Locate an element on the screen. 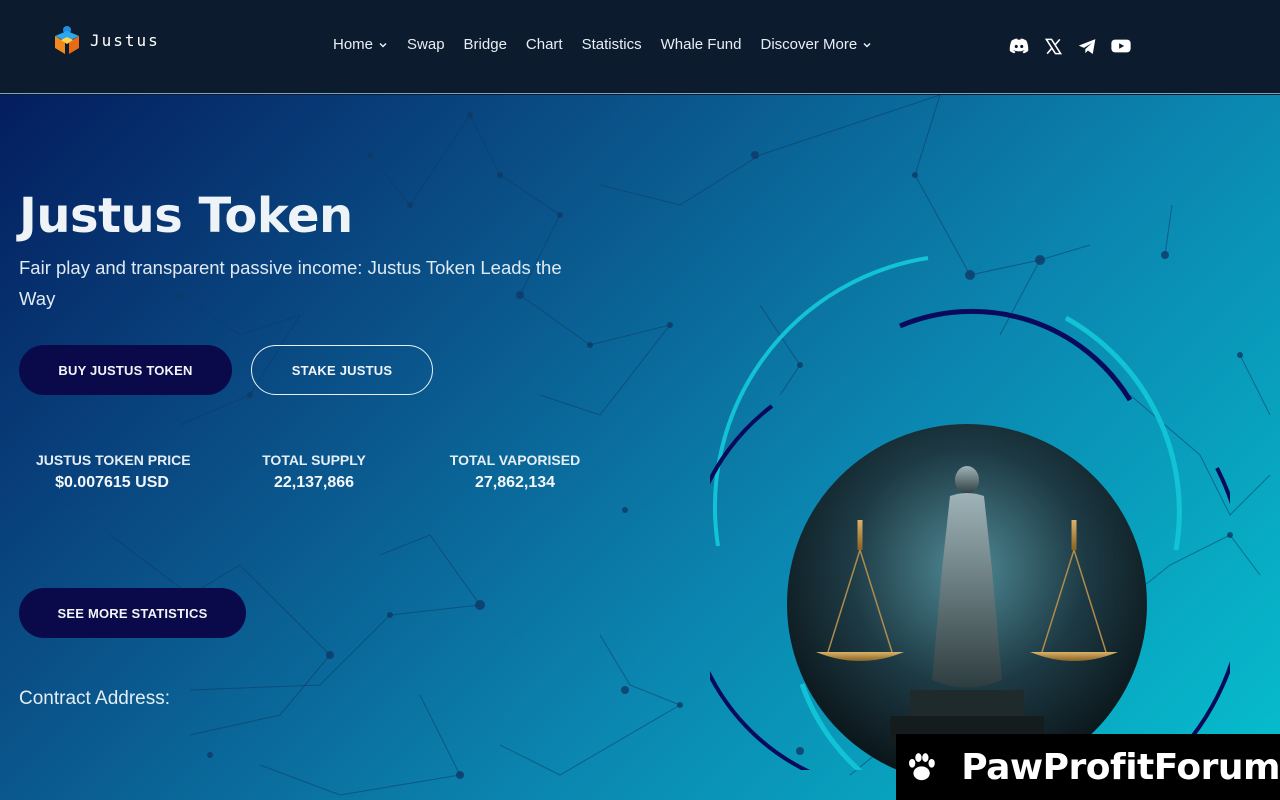 This screenshot has width=1280, height=800. nav-swap-label: Swap is located at coordinates (426, 44).